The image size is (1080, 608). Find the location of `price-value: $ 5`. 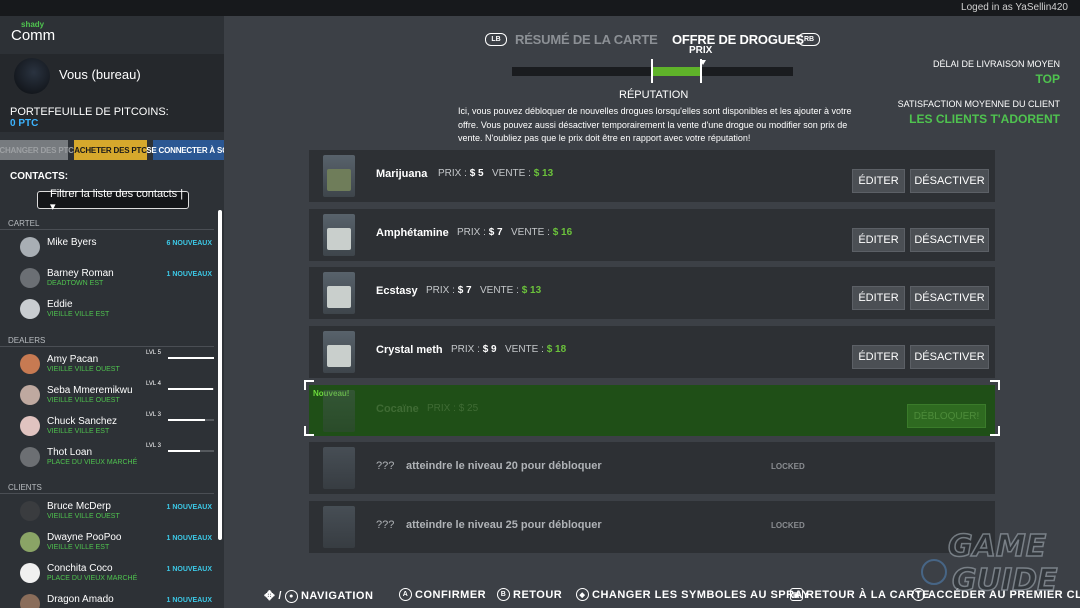

price-value: $ 5 is located at coordinates (476, 173).